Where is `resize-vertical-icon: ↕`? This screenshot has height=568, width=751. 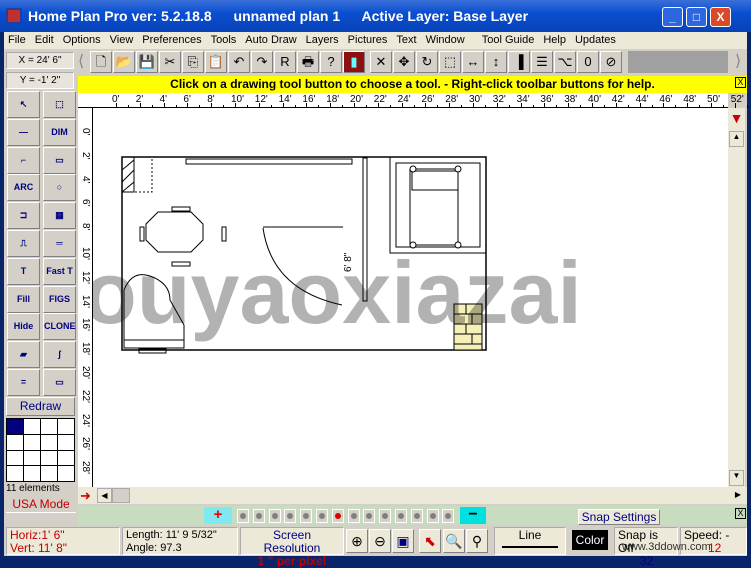
resize-vertical-icon: ↕ is located at coordinates (496, 62).